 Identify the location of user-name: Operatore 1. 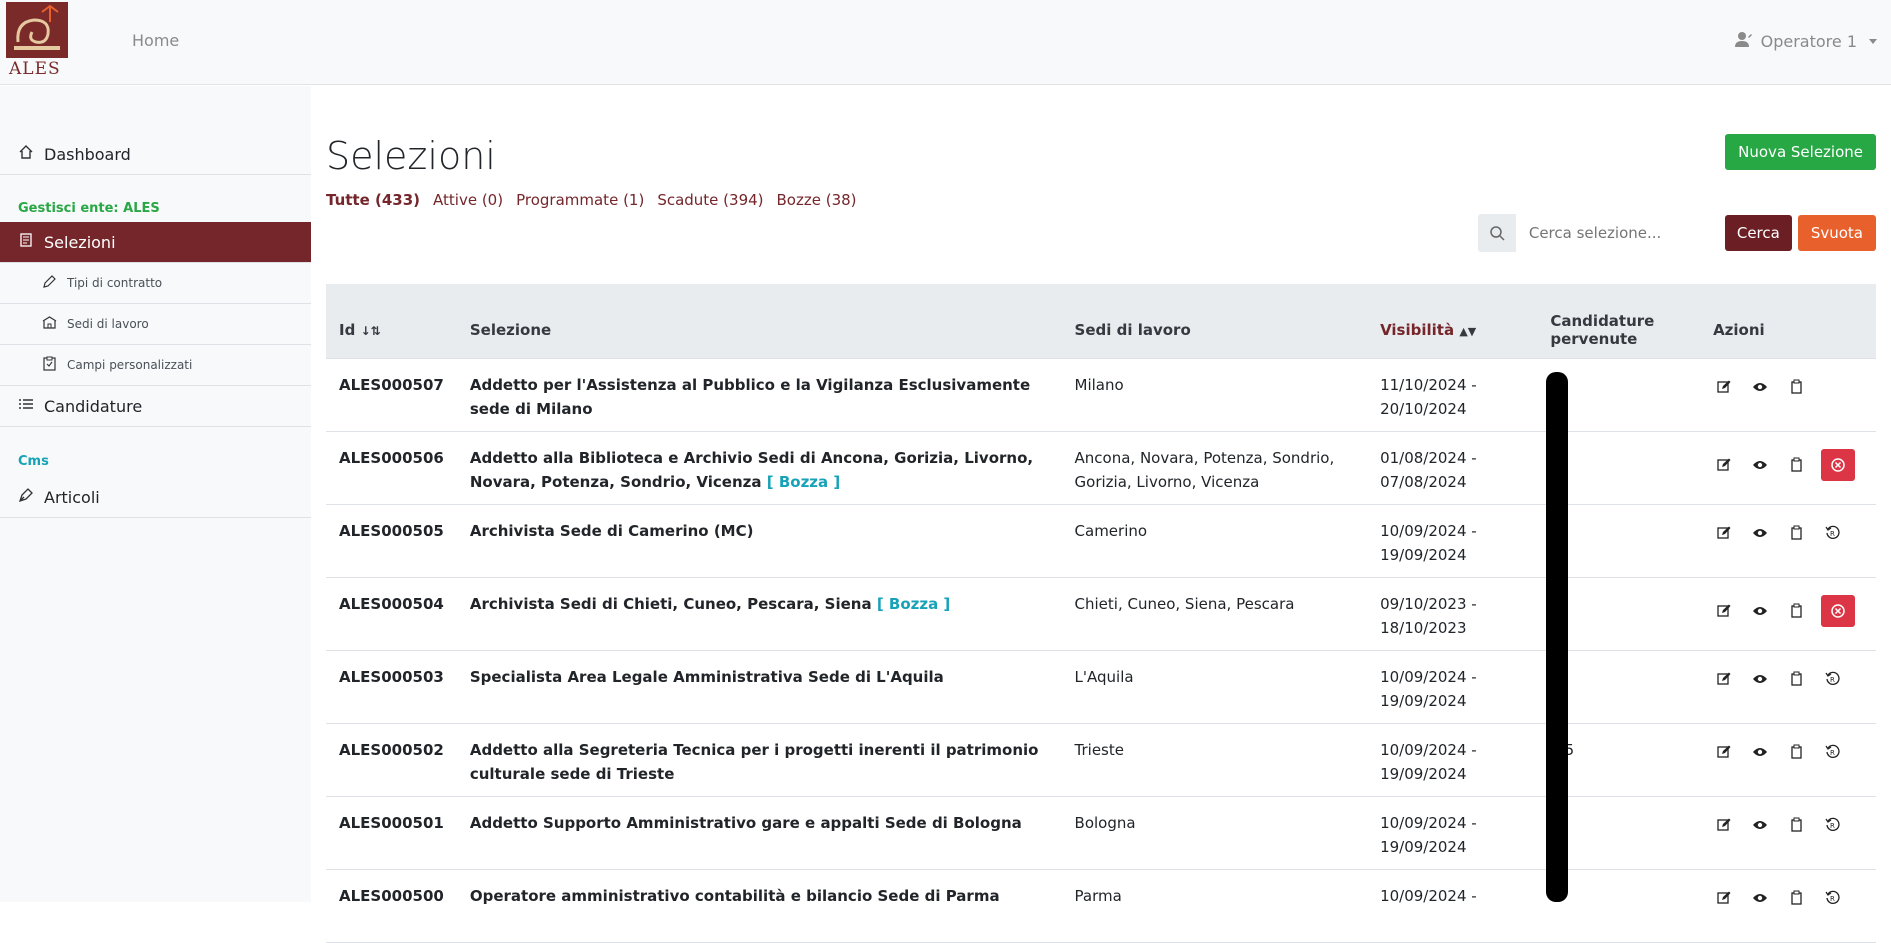
(1808, 41).